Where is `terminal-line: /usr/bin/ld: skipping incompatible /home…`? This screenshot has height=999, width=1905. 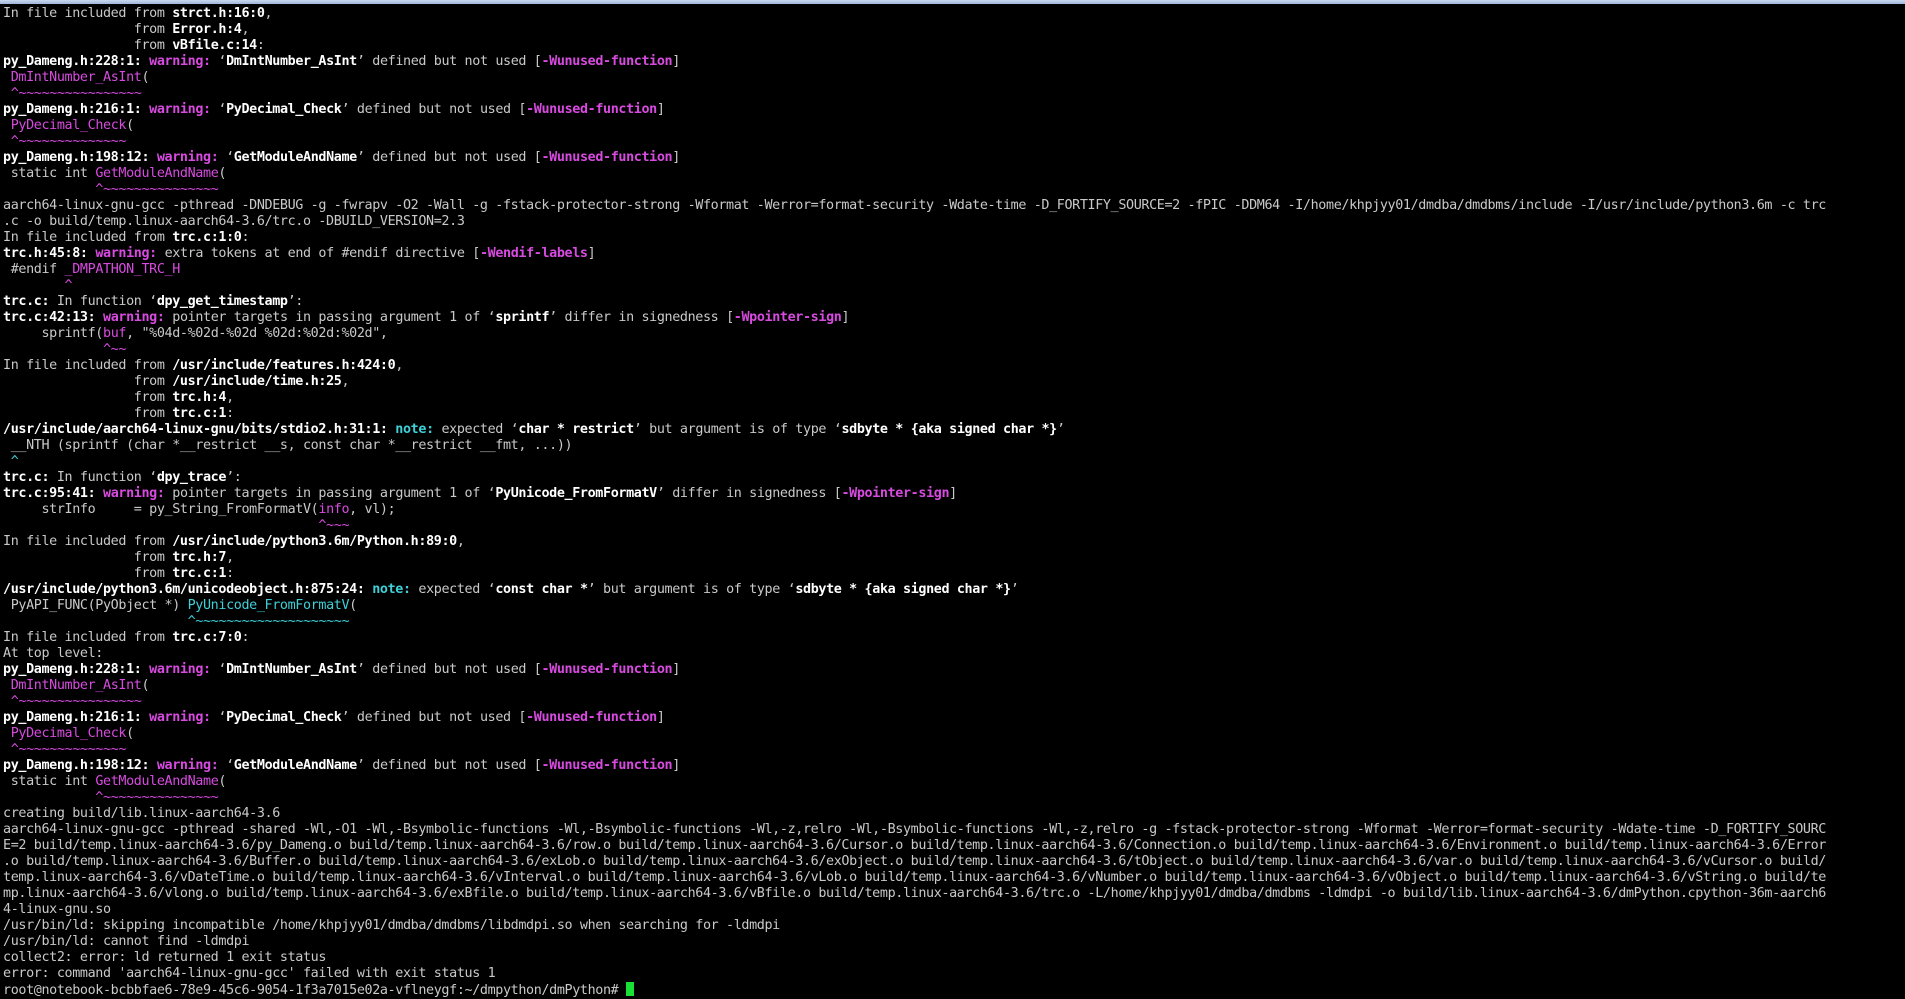
terminal-line: /usr/bin/ld: skipping incompatible /home… is located at coordinates (914, 926).